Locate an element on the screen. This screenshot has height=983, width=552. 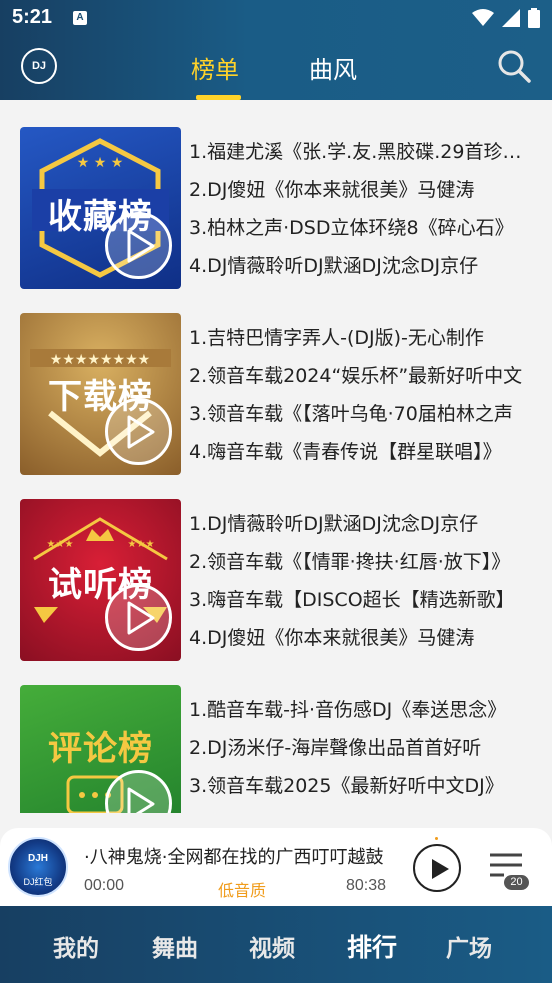
system-icons is located at coordinates (506, 18).